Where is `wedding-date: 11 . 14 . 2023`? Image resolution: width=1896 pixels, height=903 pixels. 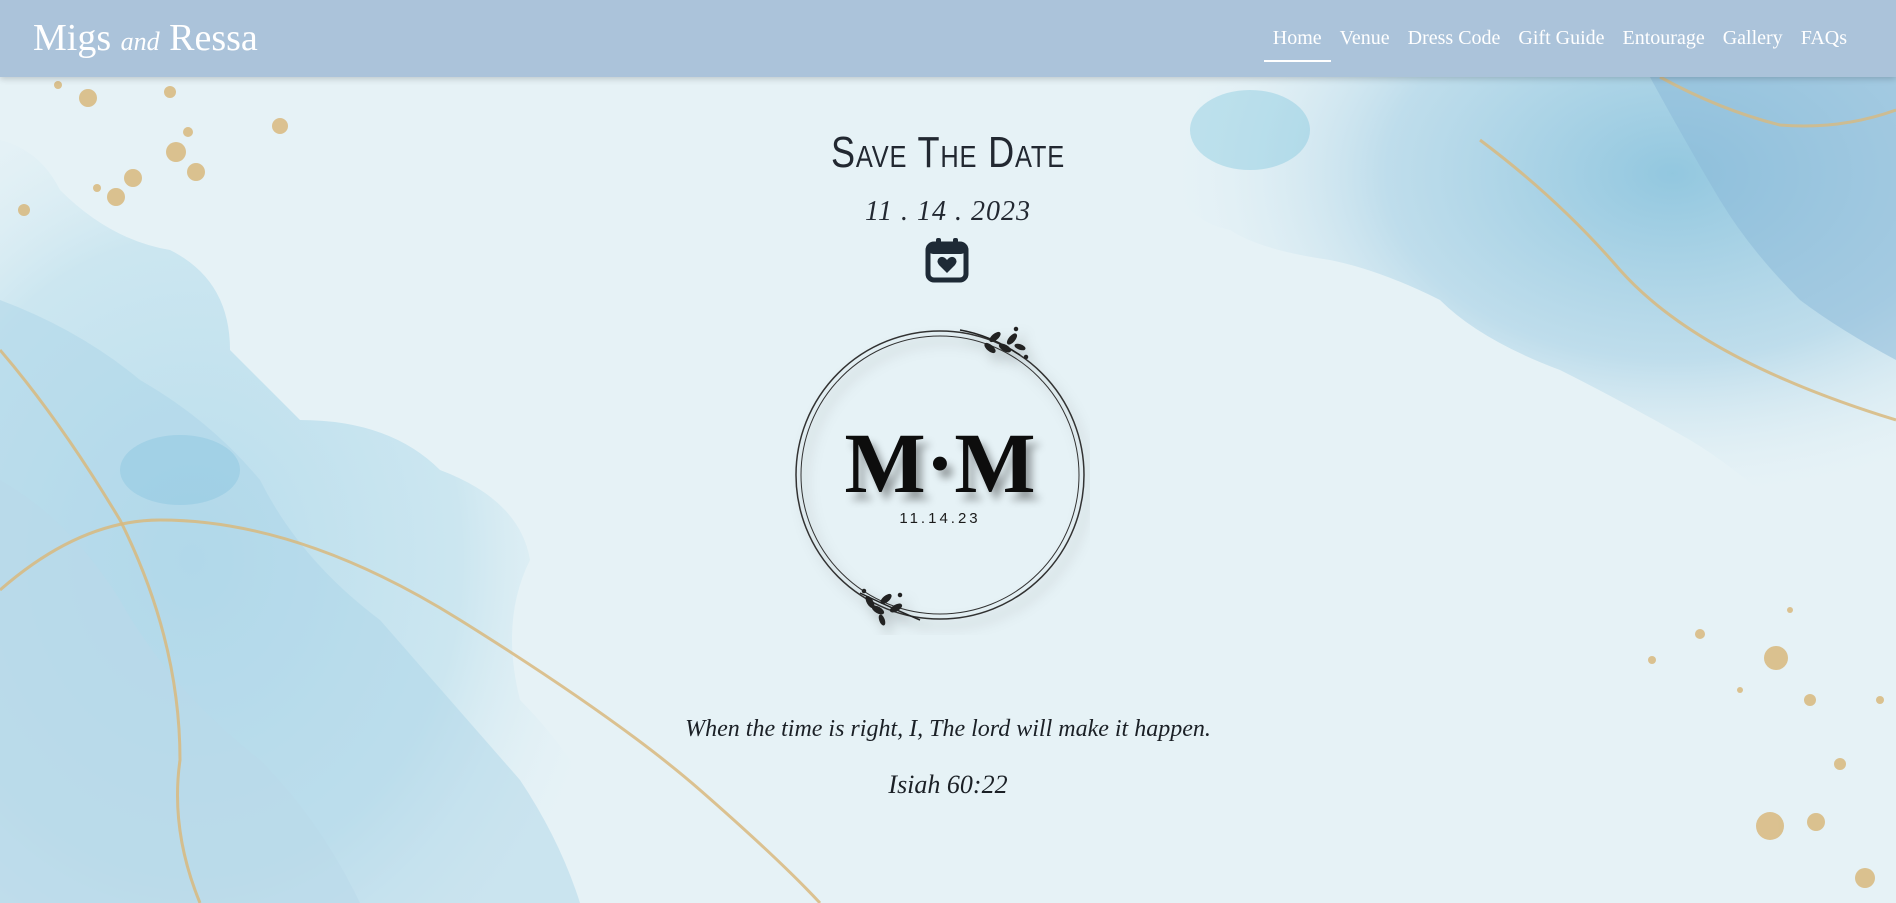 wedding-date: 11 . 14 . 2023 is located at coordinates (948, 211).